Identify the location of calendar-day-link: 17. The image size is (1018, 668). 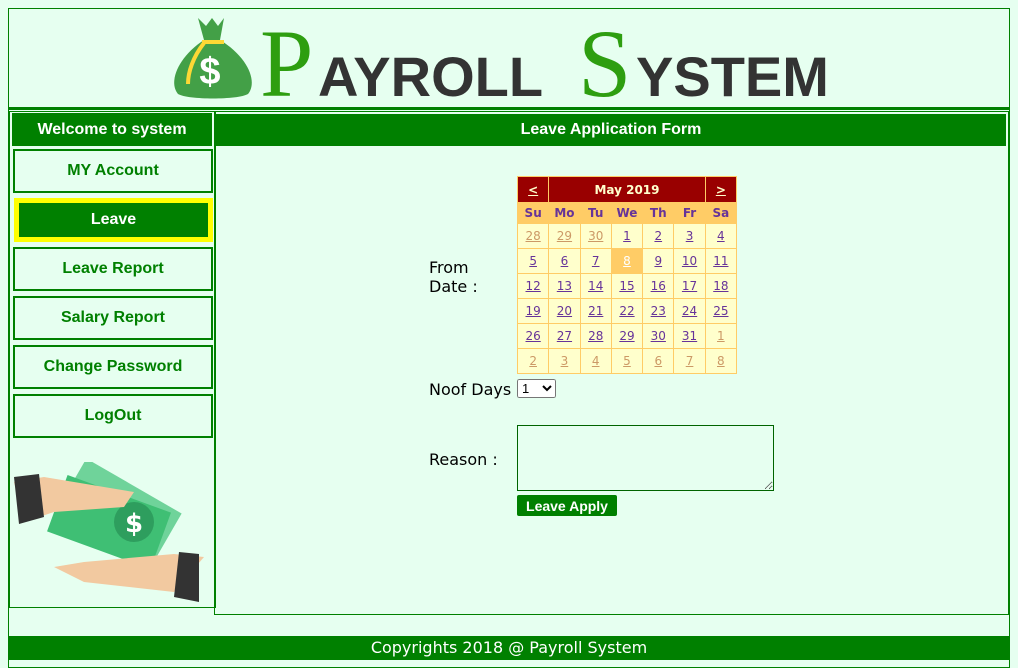
(689, 286).